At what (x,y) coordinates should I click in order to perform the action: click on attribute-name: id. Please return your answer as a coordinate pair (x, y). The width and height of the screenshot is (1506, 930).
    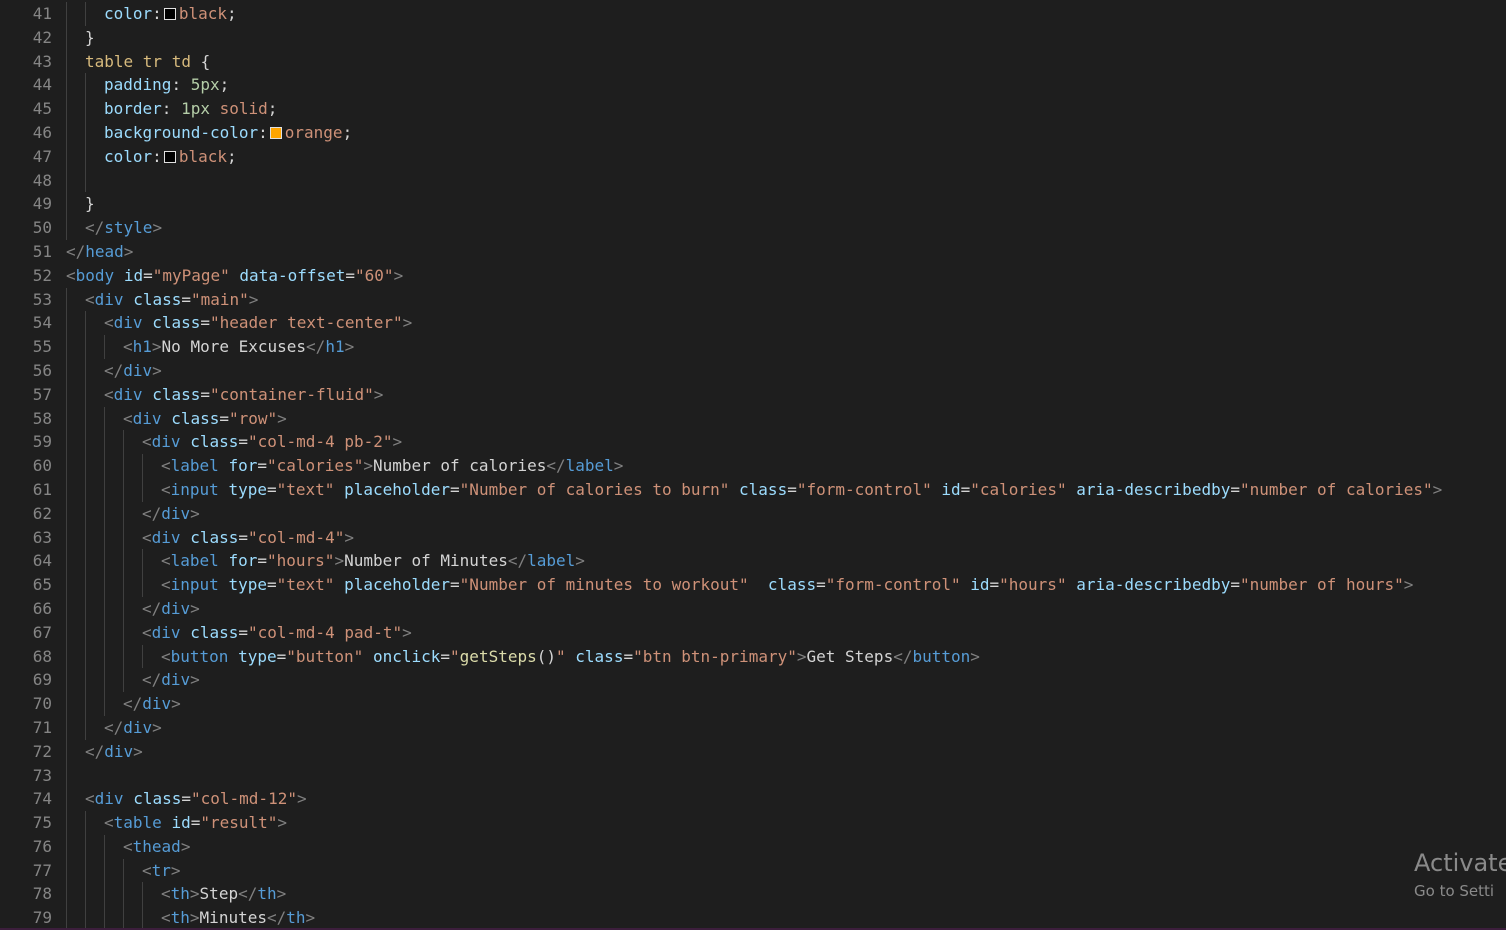
    Looking at the image, I should click on (980, 585).